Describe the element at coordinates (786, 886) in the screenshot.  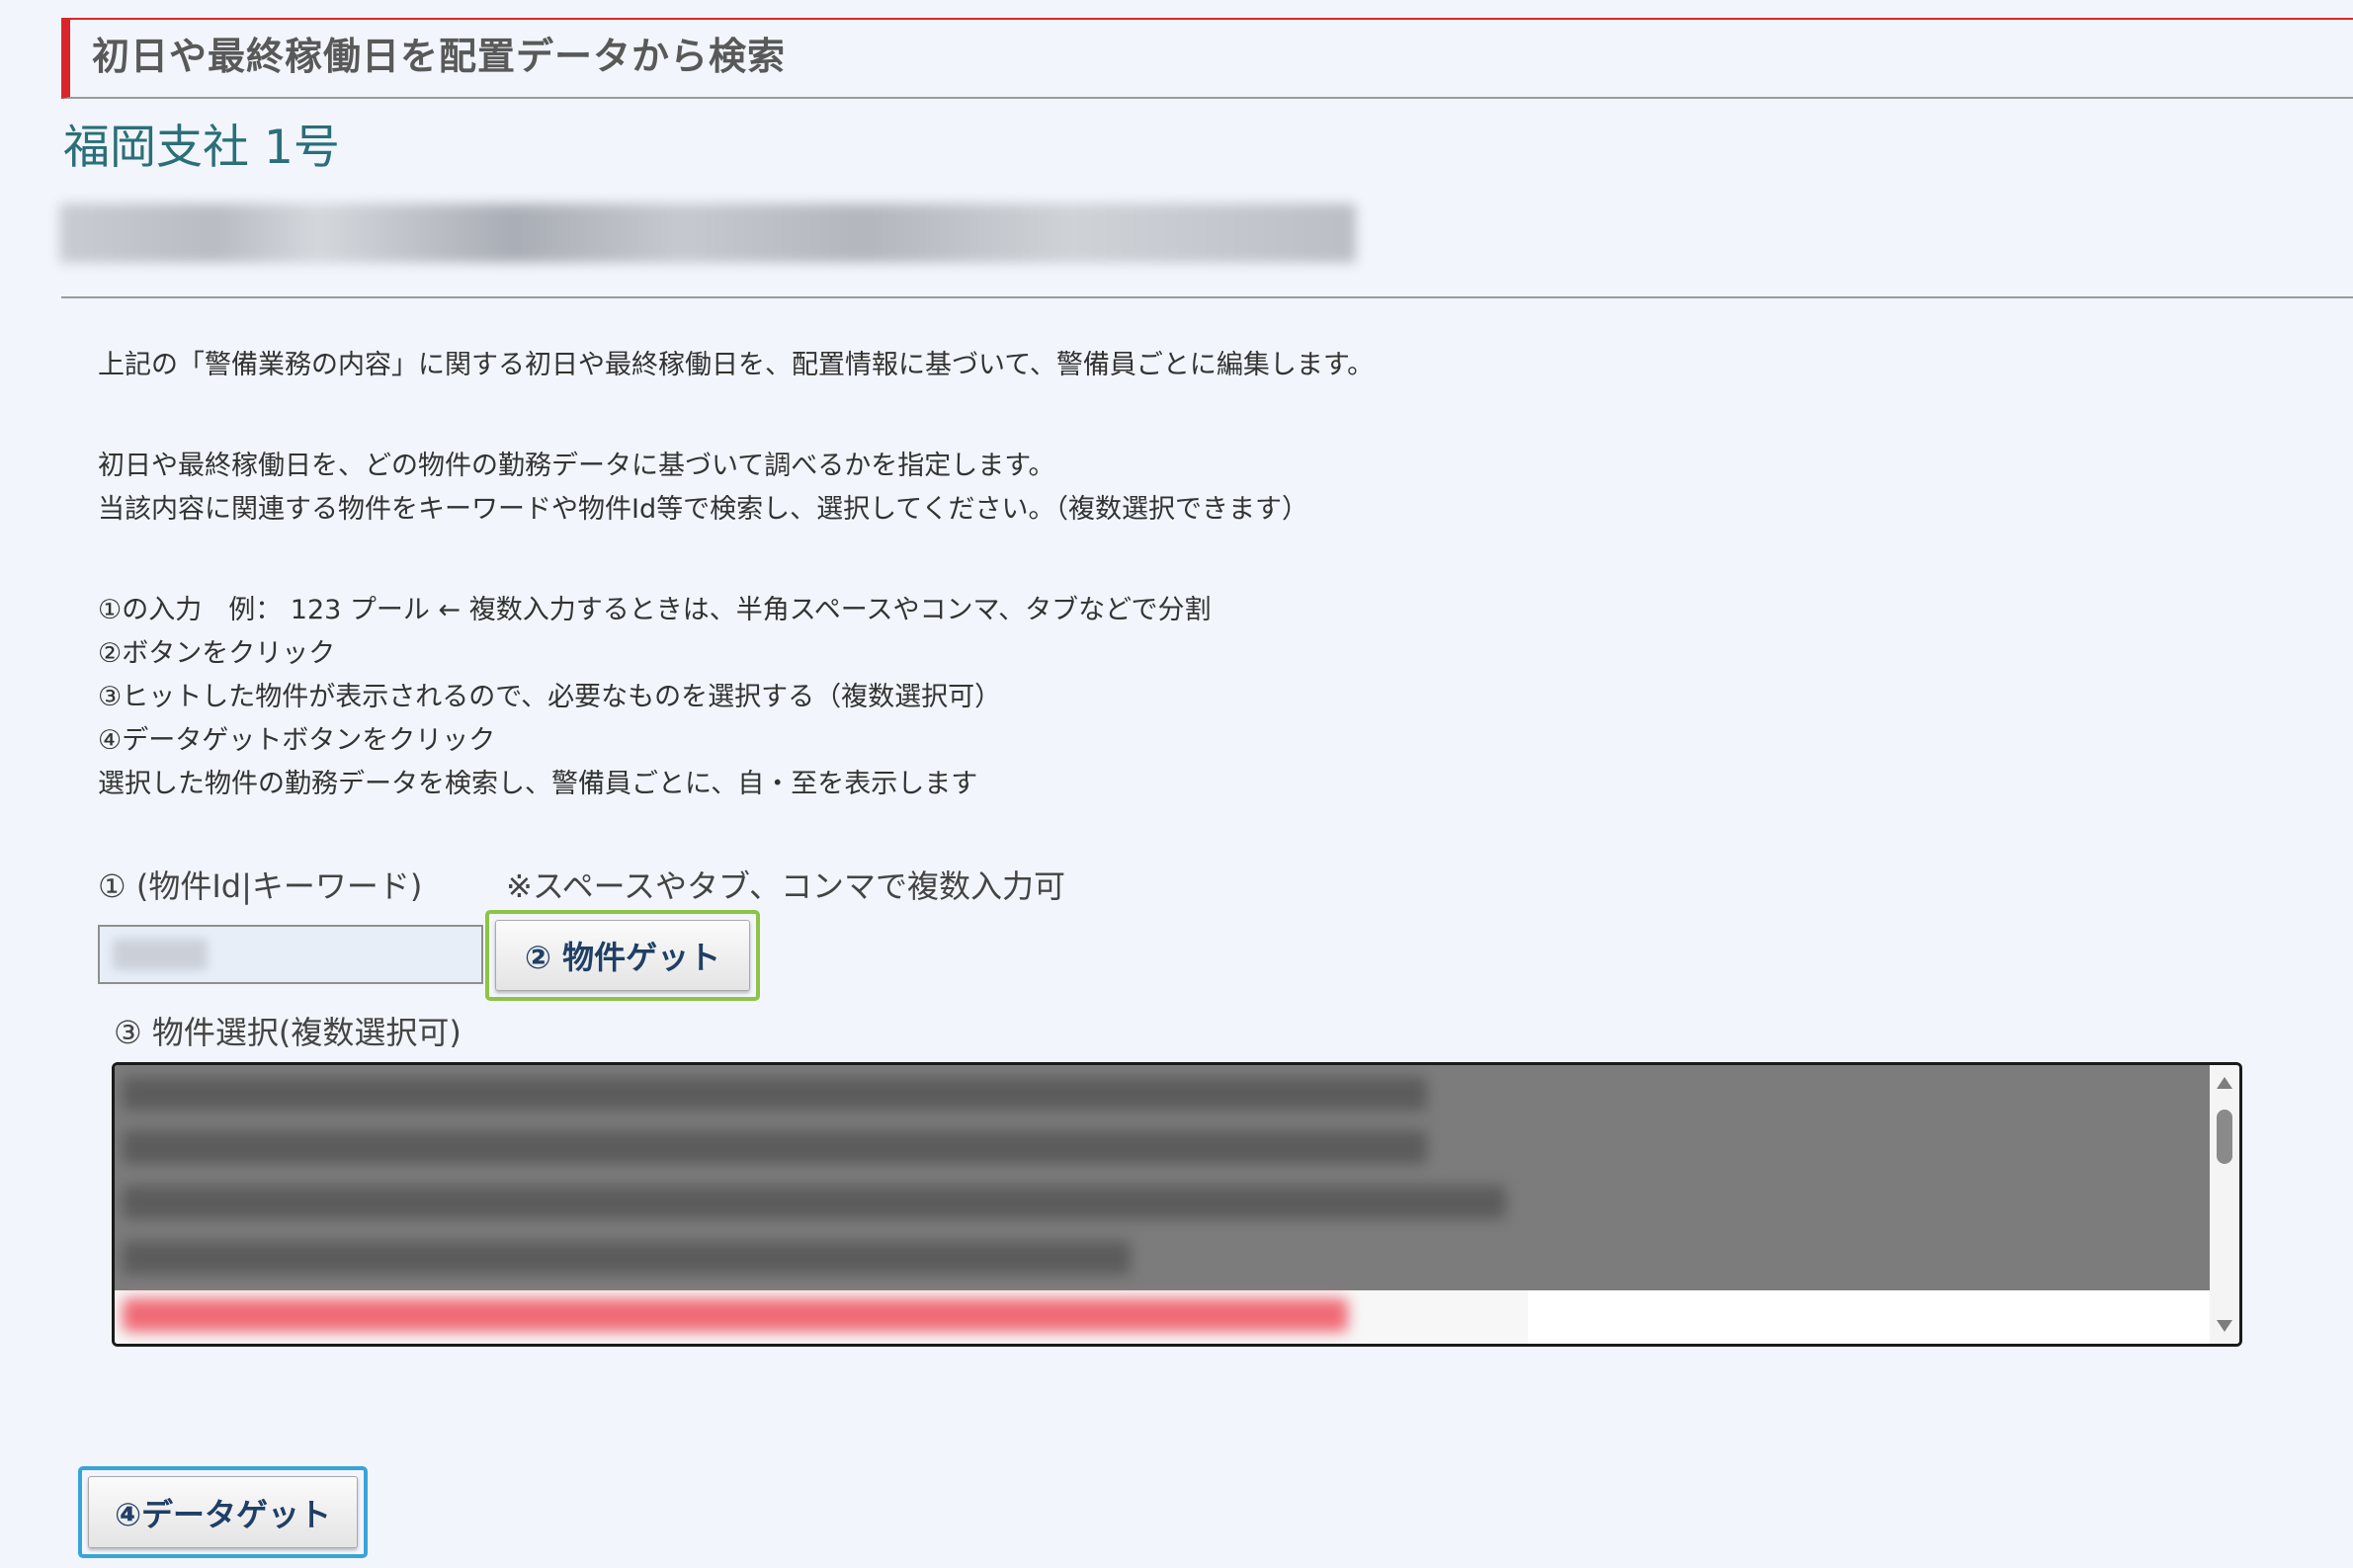
I see `keyword-field-hint: ※スペースやタブ、コンマで複数入力可` at that location.